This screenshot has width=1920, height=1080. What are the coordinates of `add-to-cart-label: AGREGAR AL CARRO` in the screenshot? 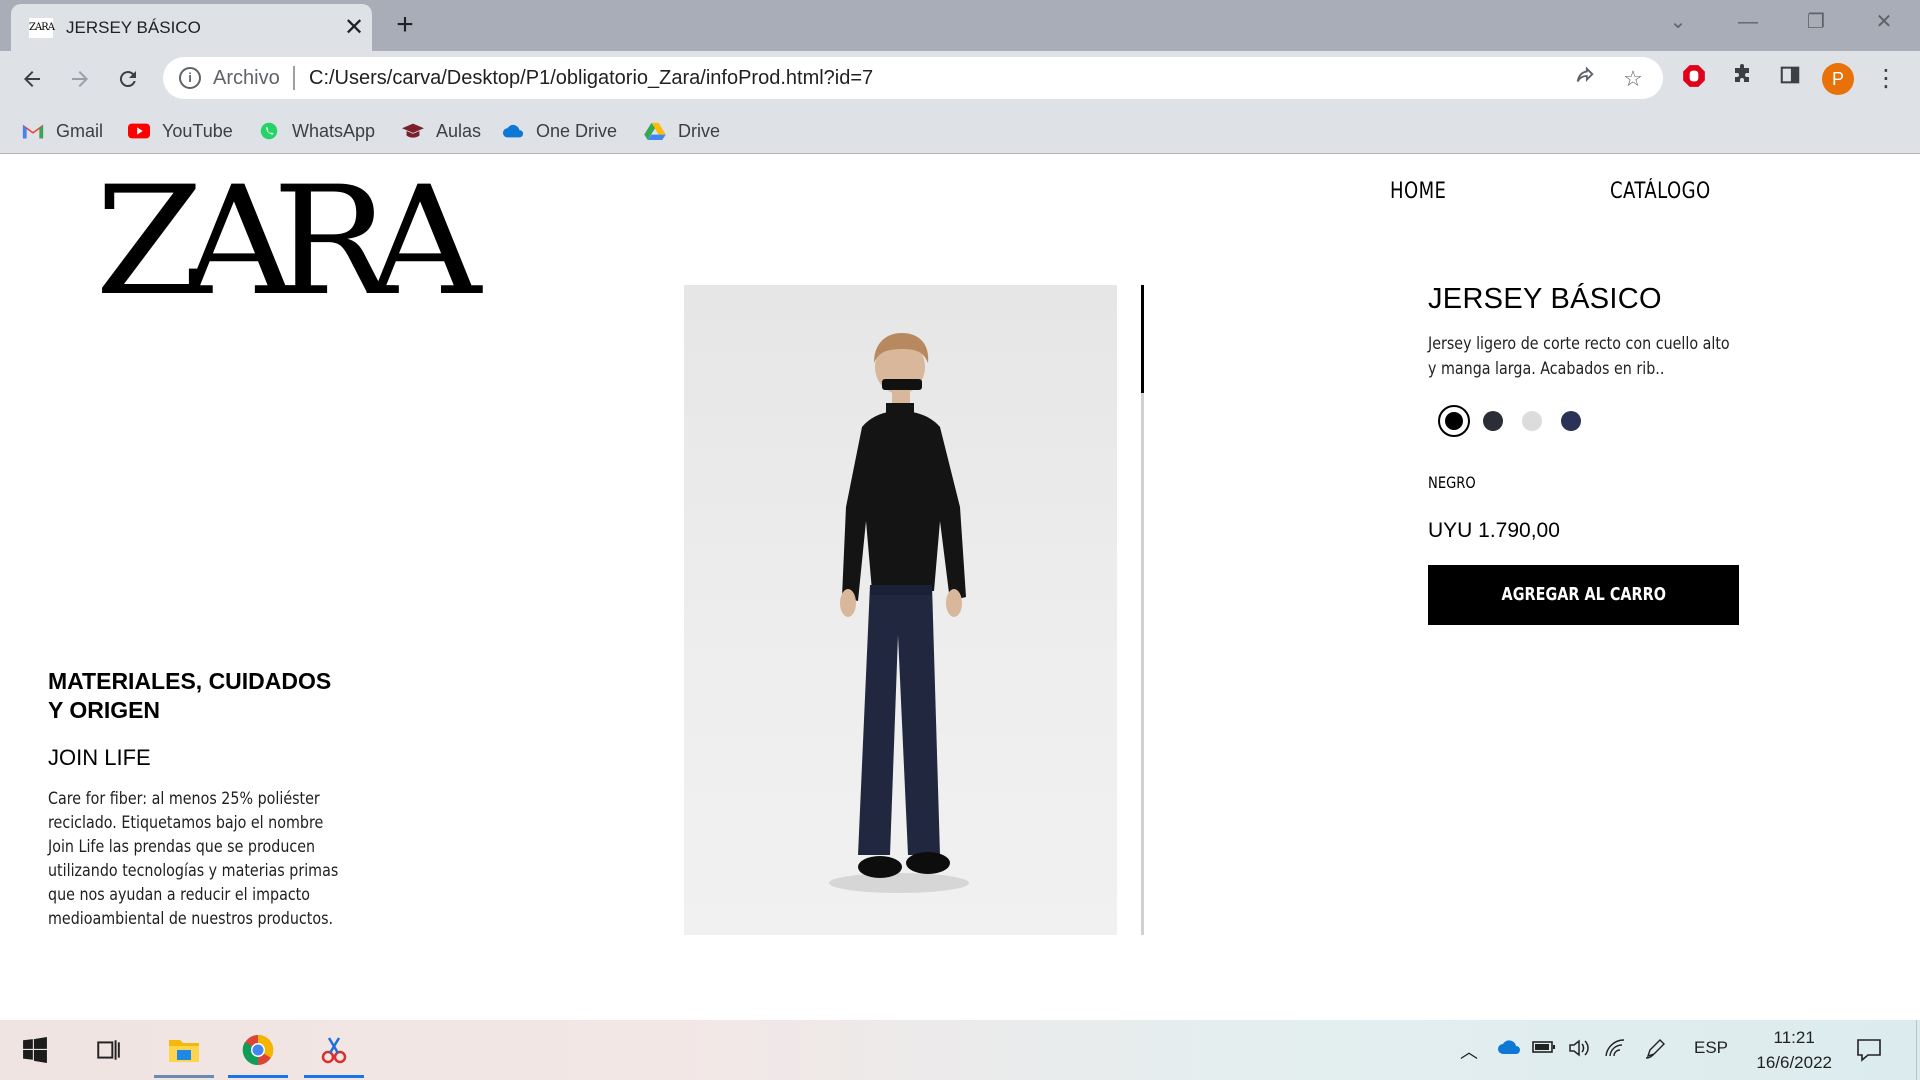 It's located at (1583, 594).